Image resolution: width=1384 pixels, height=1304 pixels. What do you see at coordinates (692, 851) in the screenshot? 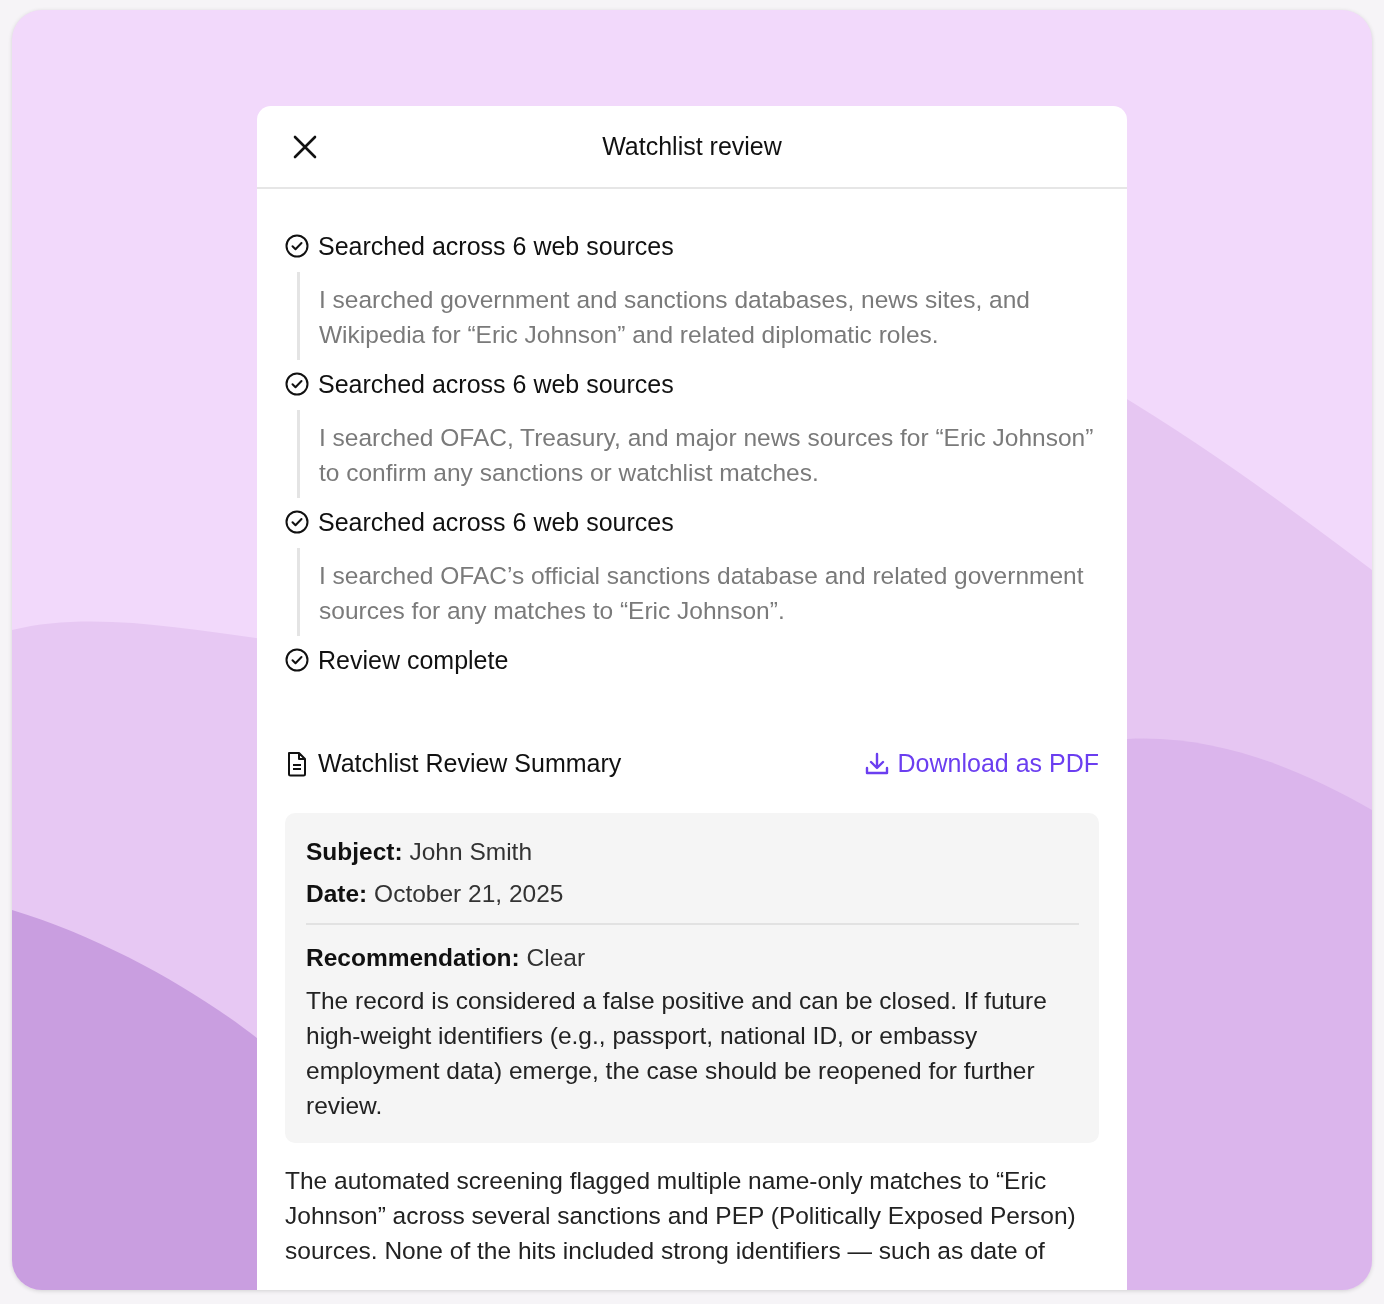
I see `summary-field: Subject: John Smith` at bounding box center [692, 851].